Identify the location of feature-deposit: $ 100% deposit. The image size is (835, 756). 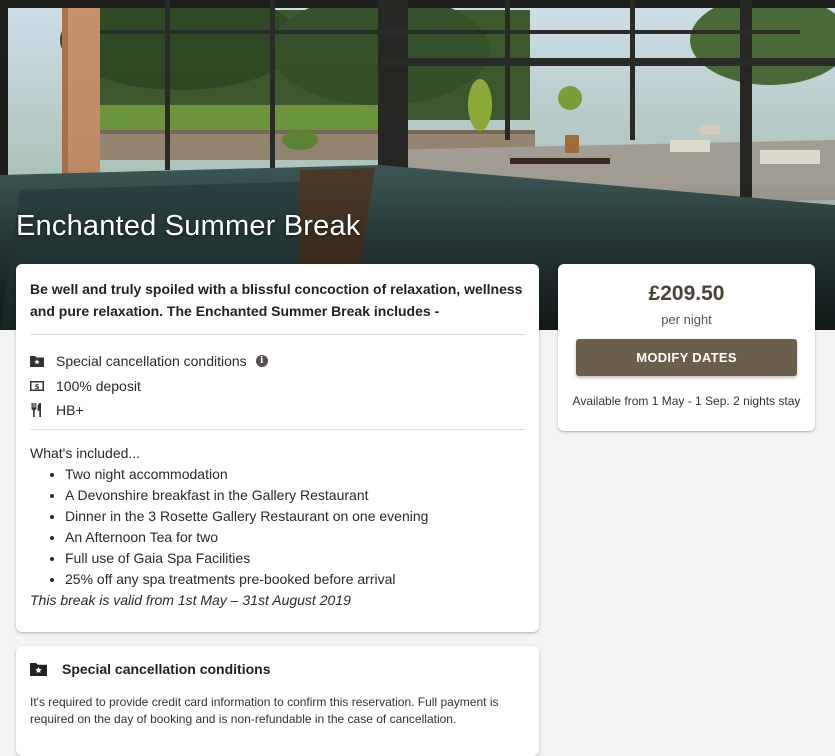
(277, 386).